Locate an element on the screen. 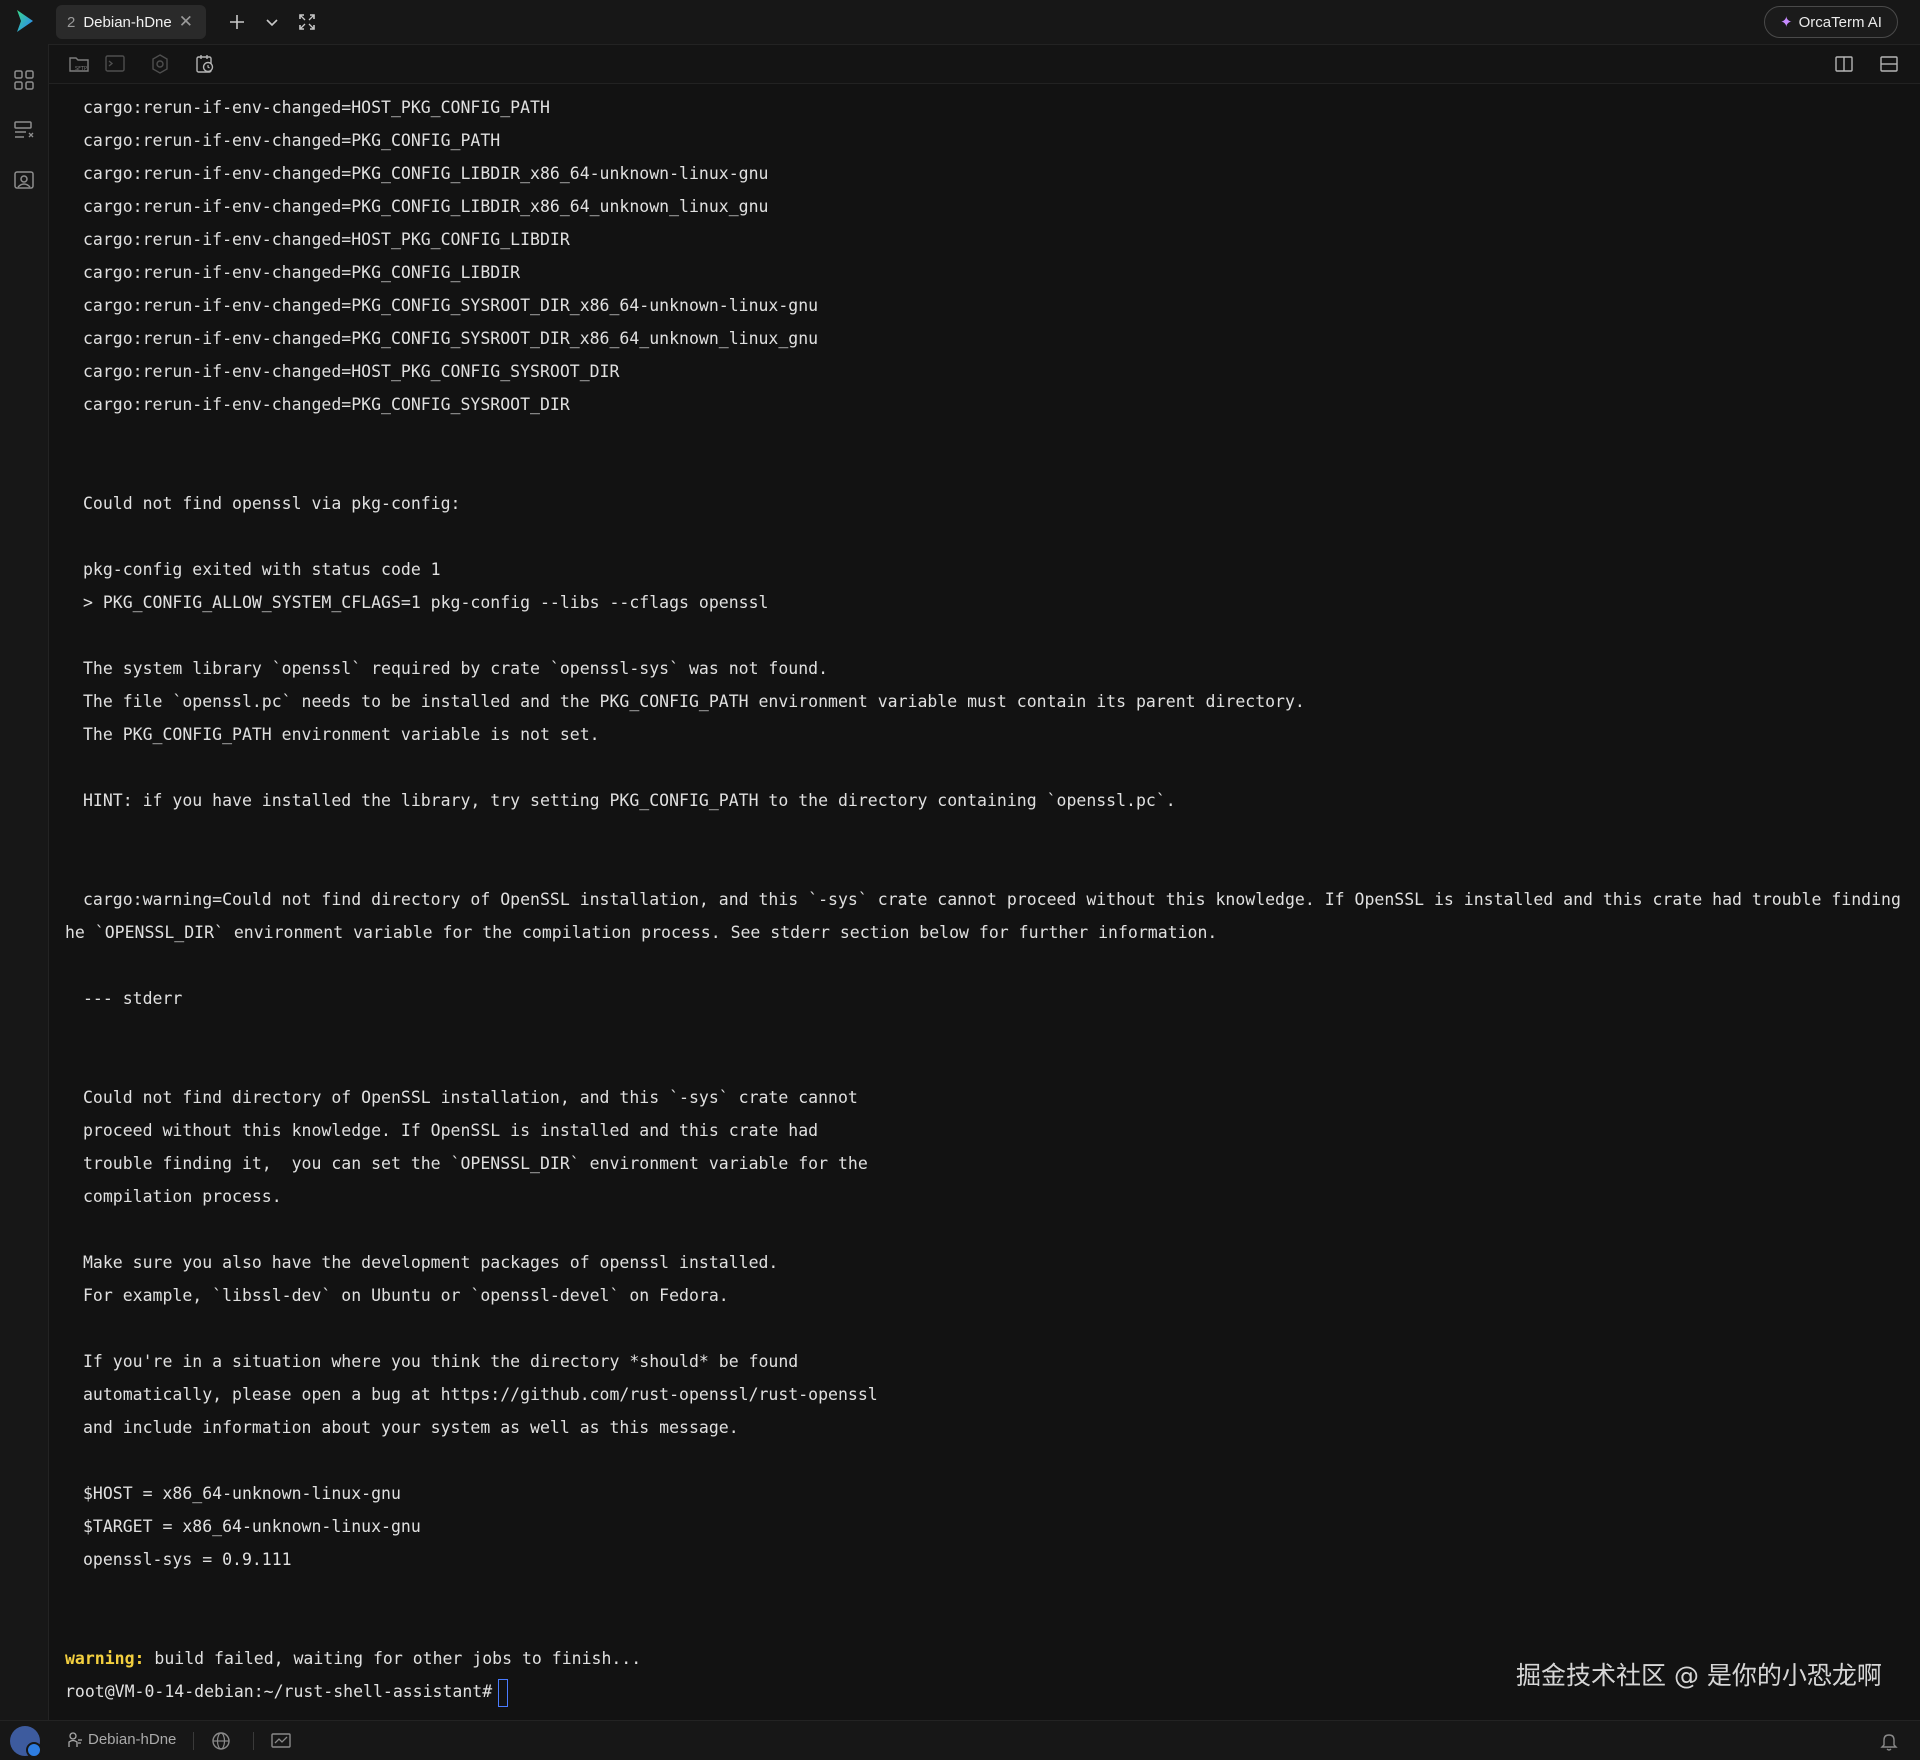 The width and height of the screenshot is (1920, 1760). terminal-toolbar: SFTP is located at coordinates (984, 64).